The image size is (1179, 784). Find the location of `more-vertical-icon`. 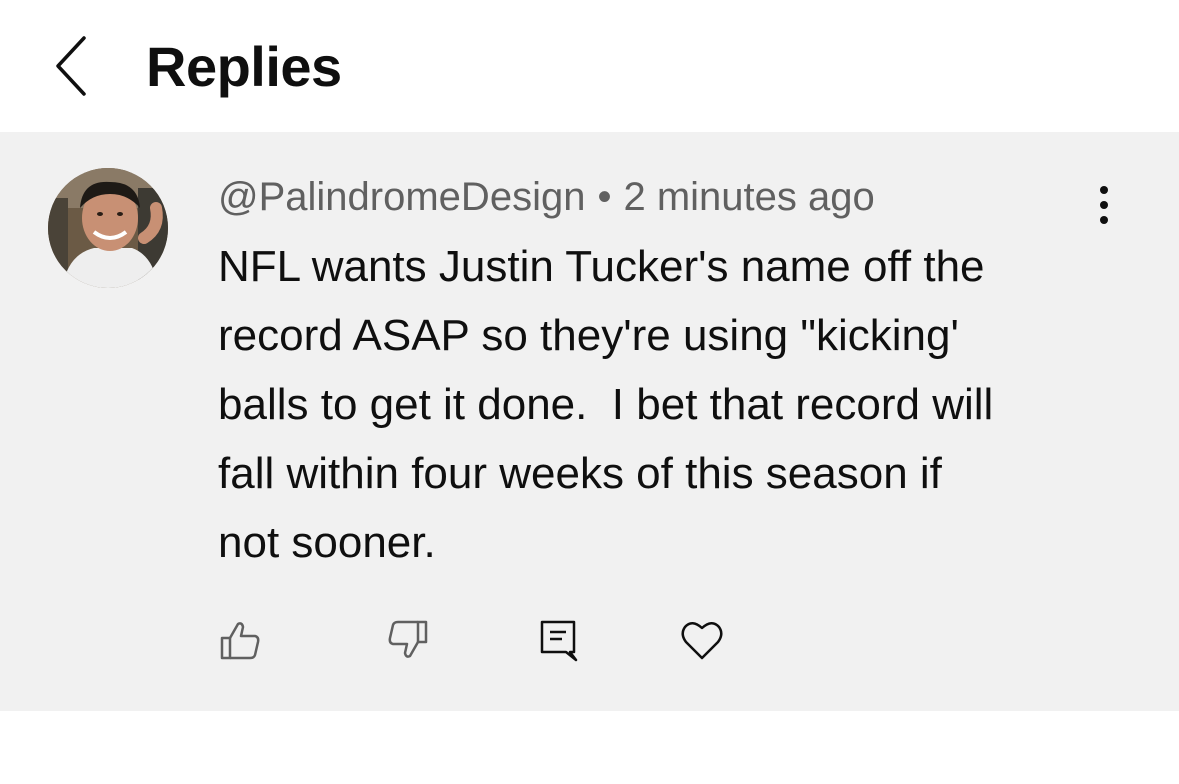

more-vertical-icon is located at coordinates (1104, 205).